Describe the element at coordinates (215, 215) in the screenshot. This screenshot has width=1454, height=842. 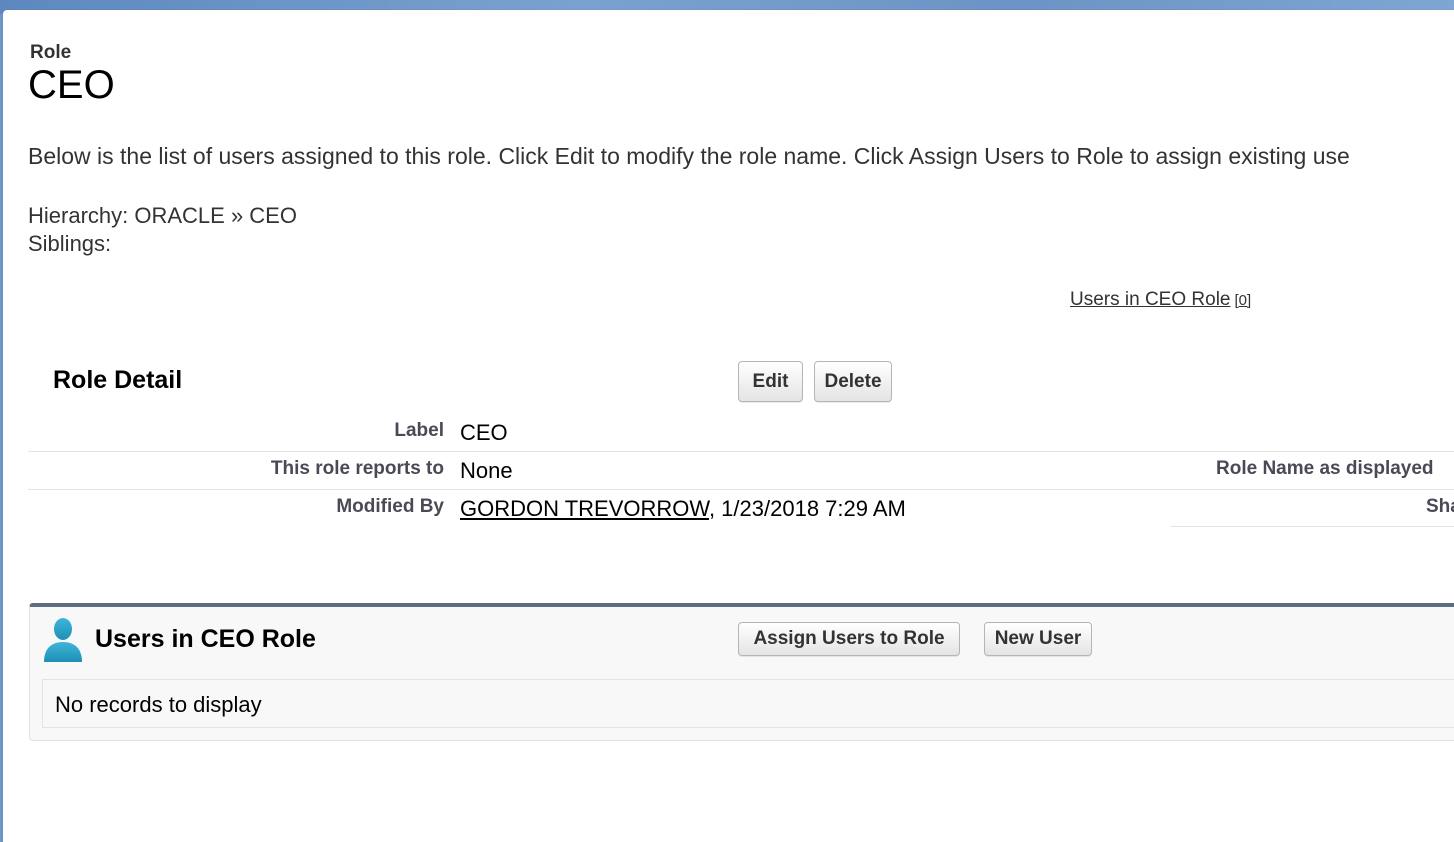
I see `hierarchy-path: ORACLE » CEO` at that location.